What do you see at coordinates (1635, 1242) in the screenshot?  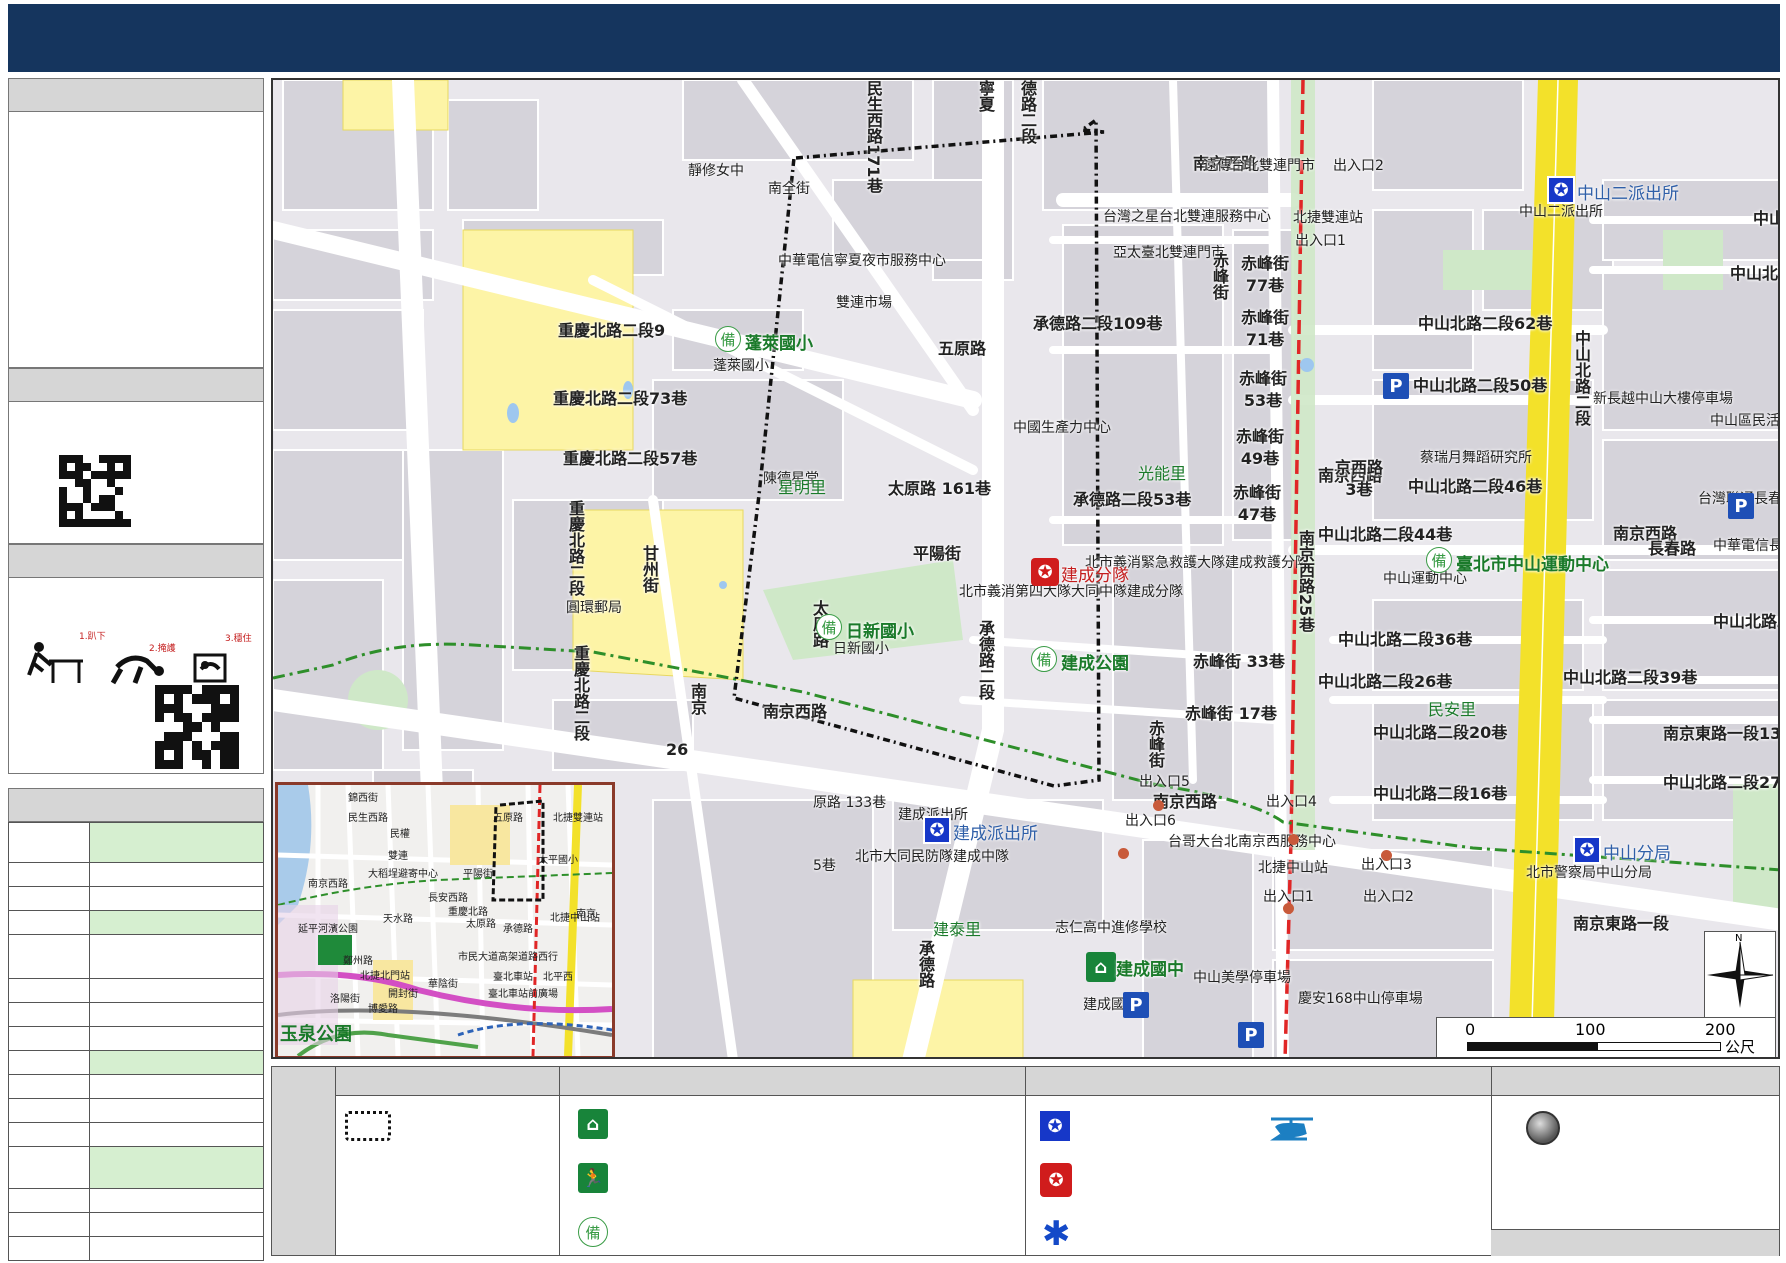 I see `legend-footer-band` at bounding box center [1635, 1242].